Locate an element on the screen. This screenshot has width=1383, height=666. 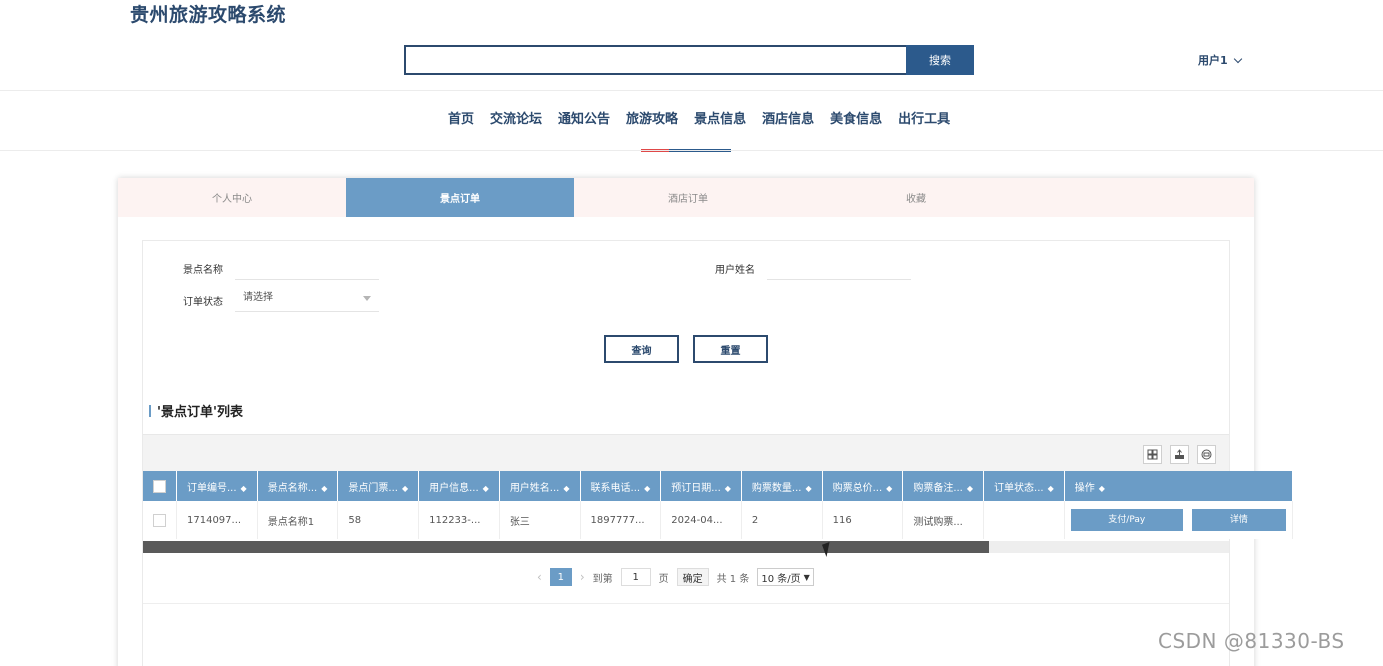
select-all-cell is located at coordinates (160, 486).